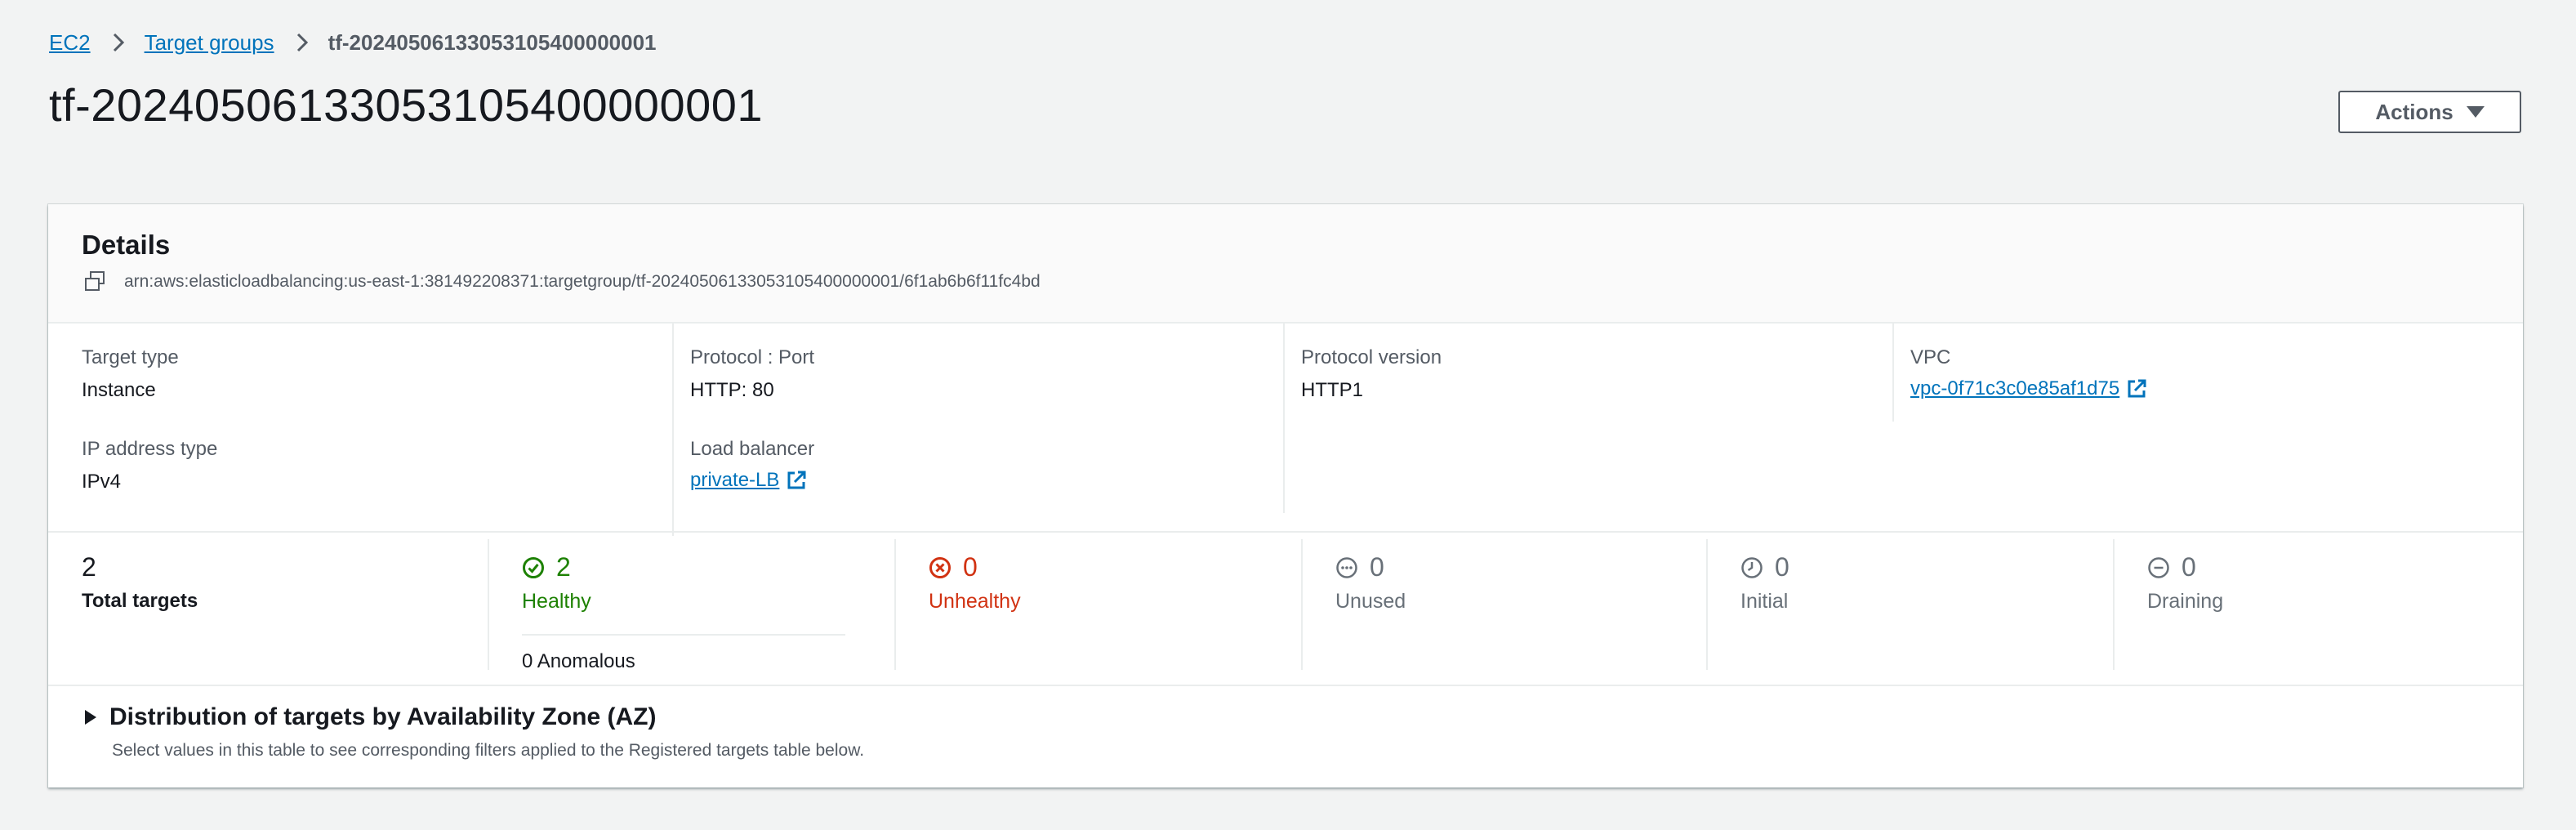  I want to click on details-title: Details, so click(126, 245).